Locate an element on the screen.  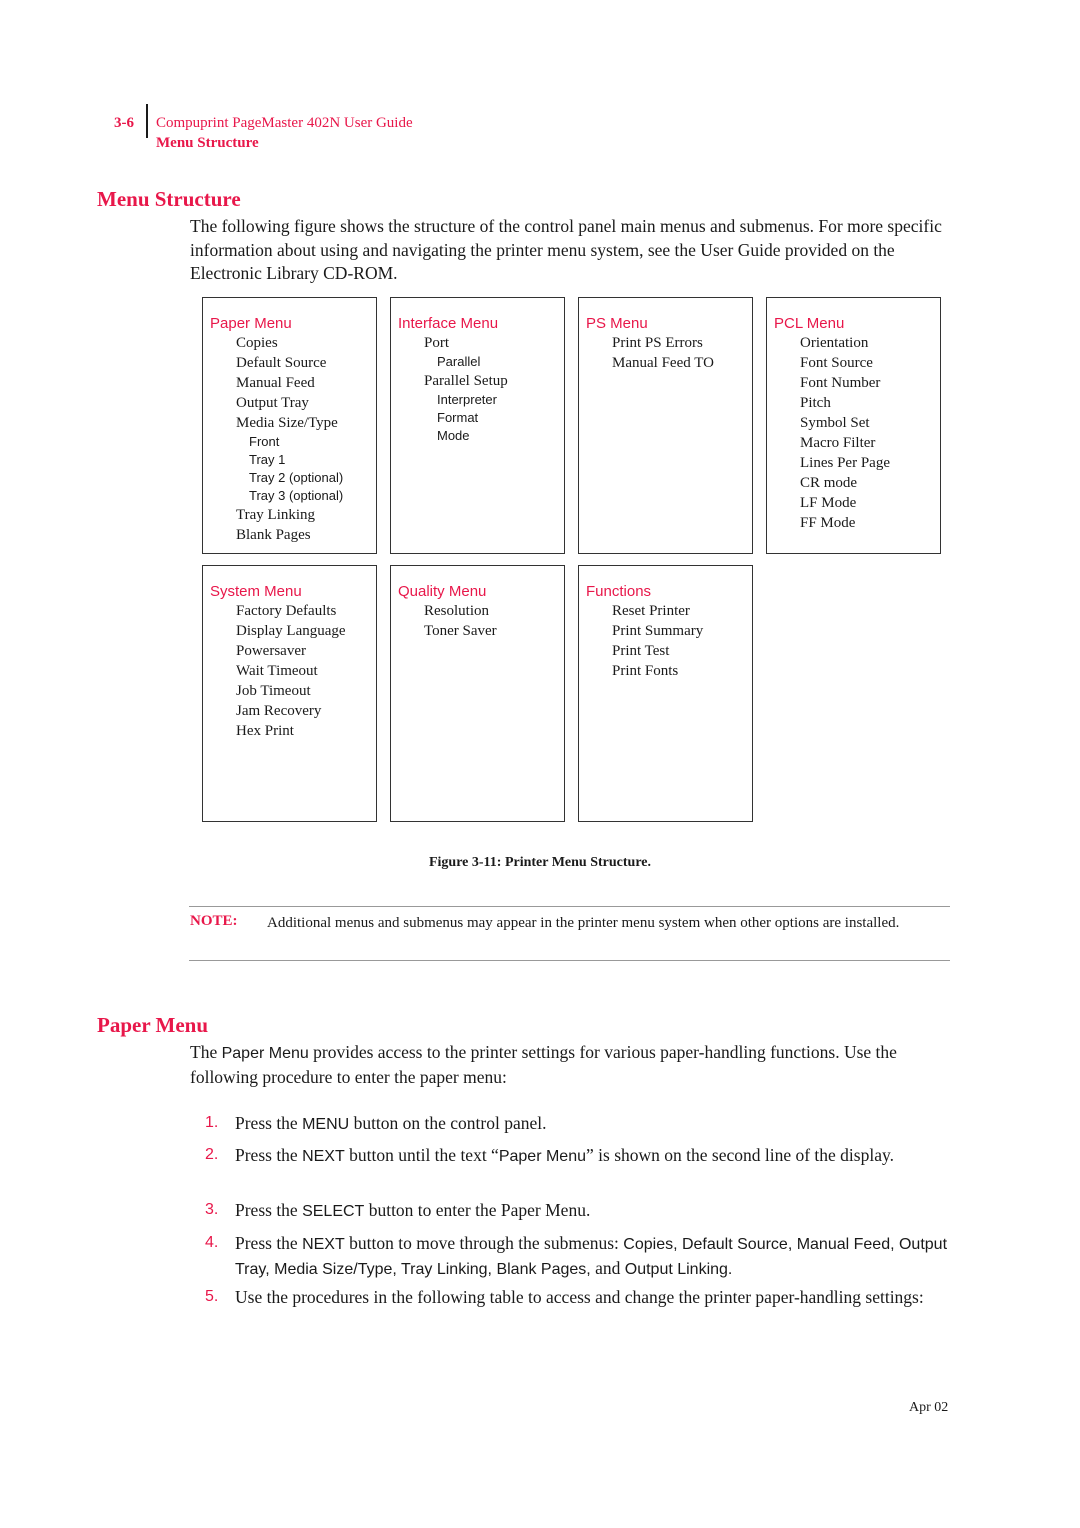
menu-item: LF Mode is located at coordinates (828, 503).